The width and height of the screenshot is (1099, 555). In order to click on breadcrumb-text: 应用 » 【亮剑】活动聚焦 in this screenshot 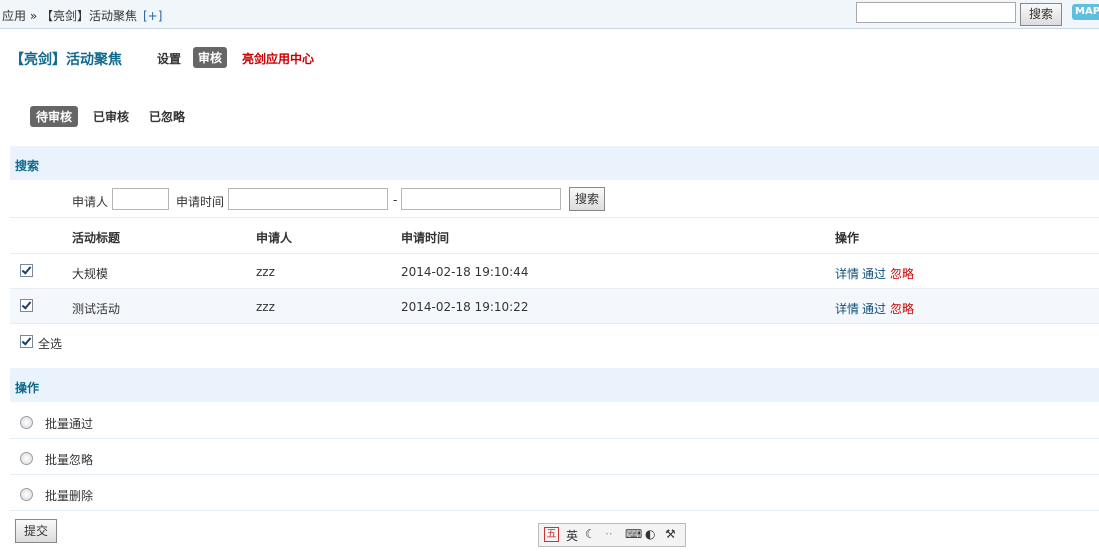, I will do `click(69, 16)`.